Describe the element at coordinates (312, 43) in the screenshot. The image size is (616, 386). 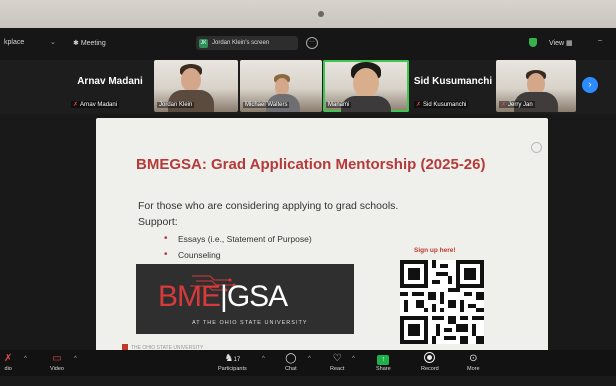
I see `more-options-icon: ···` at that location.